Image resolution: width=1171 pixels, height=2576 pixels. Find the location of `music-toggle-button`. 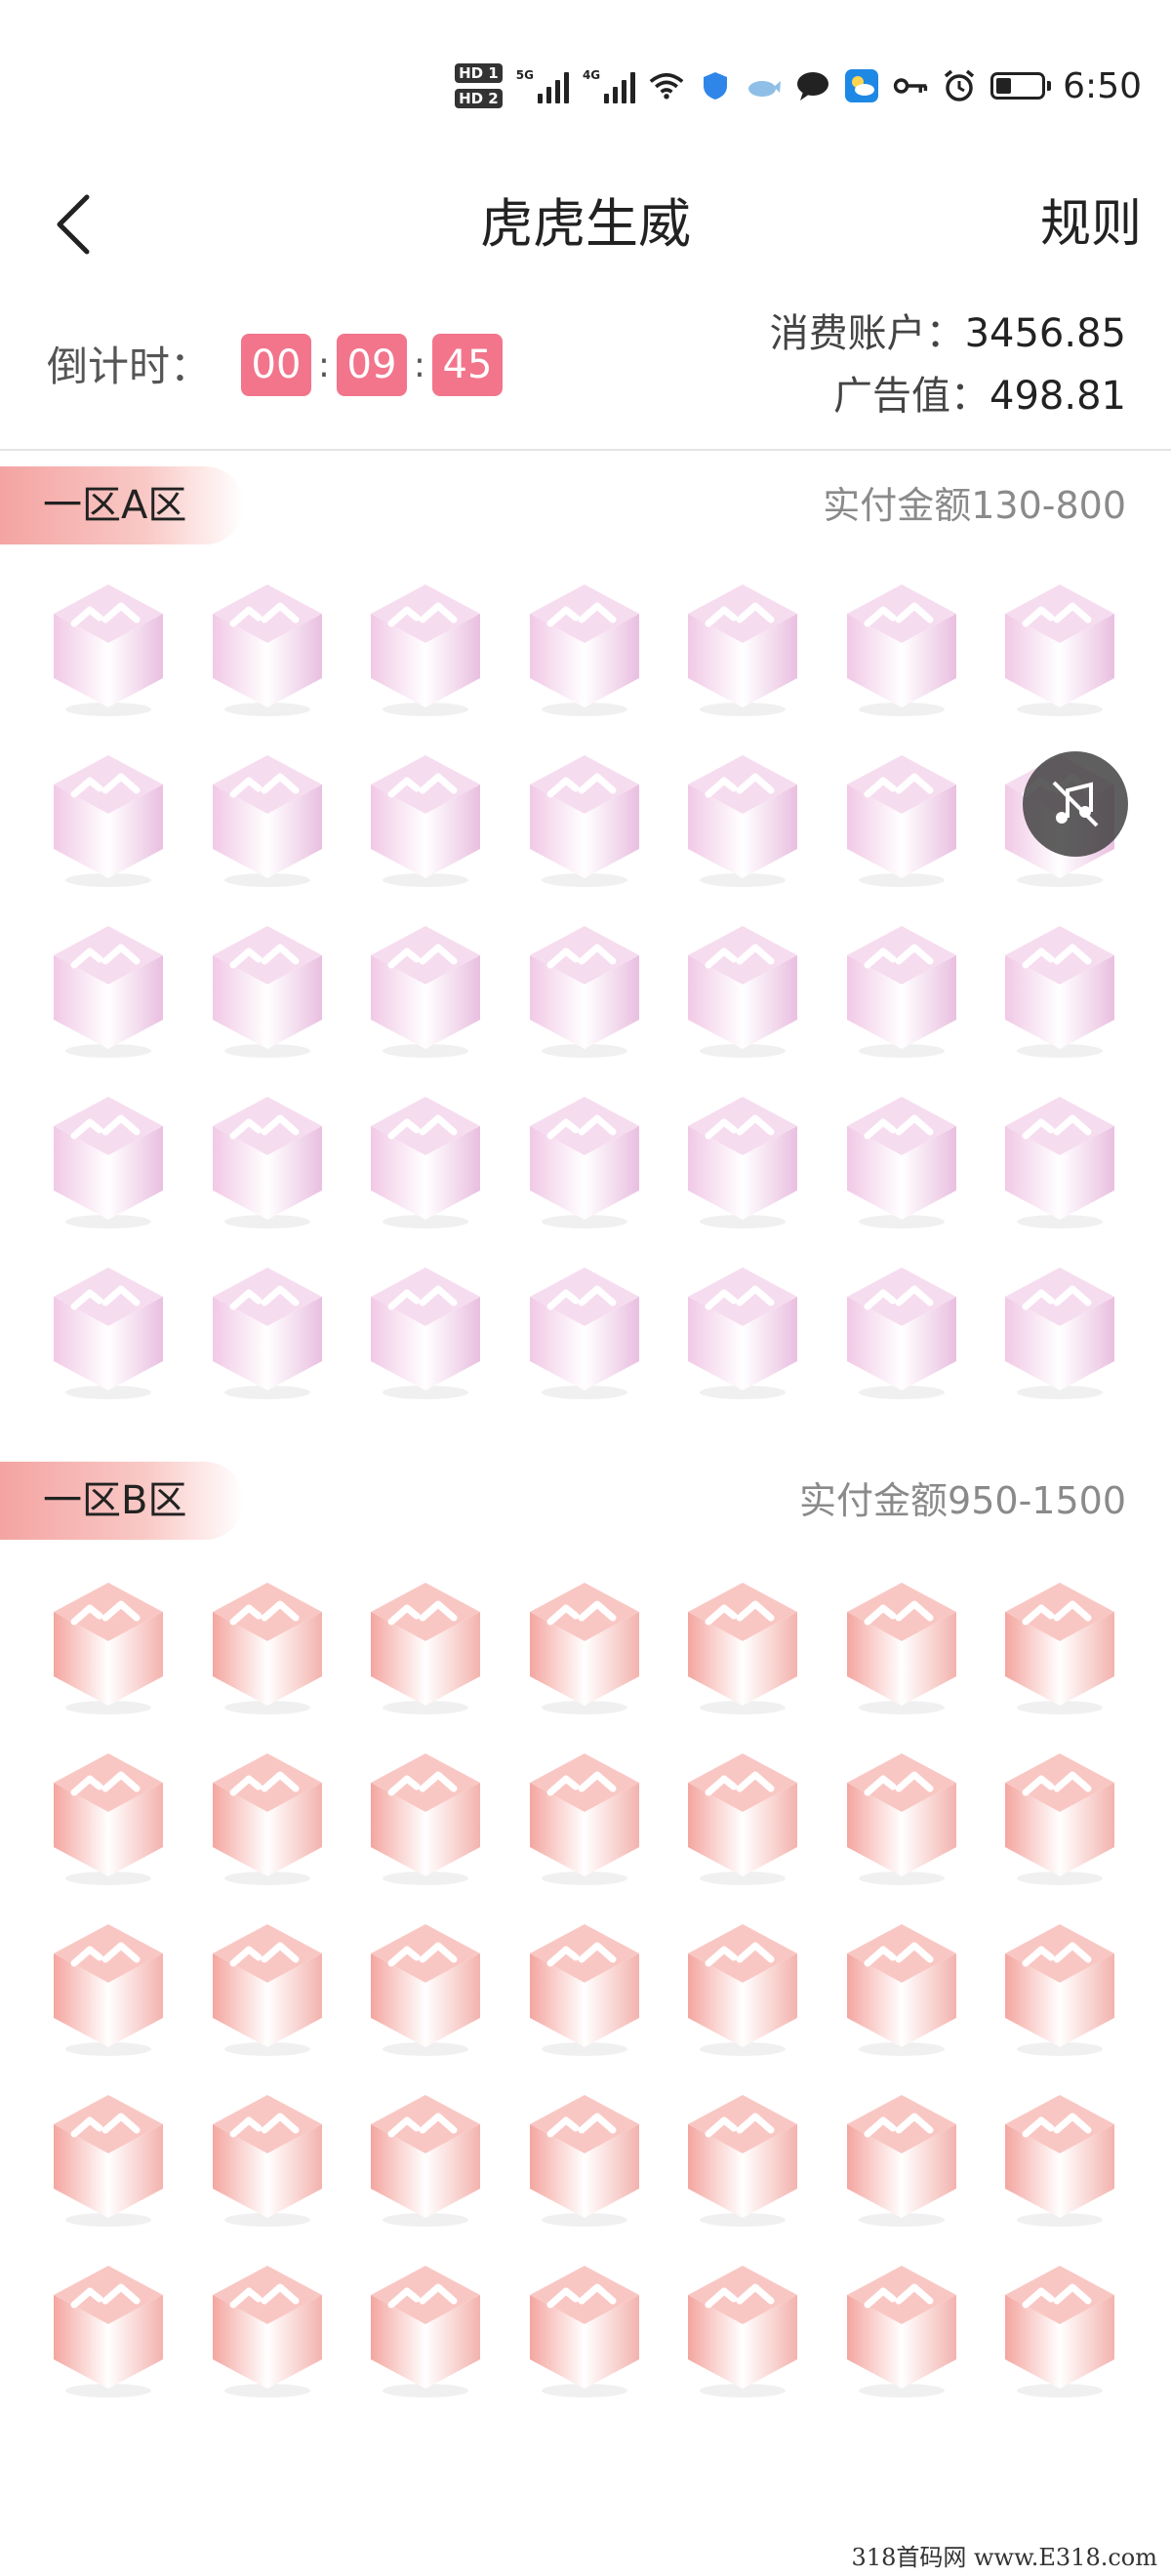

music-toggle-button is located at coordinates (1075, 804).